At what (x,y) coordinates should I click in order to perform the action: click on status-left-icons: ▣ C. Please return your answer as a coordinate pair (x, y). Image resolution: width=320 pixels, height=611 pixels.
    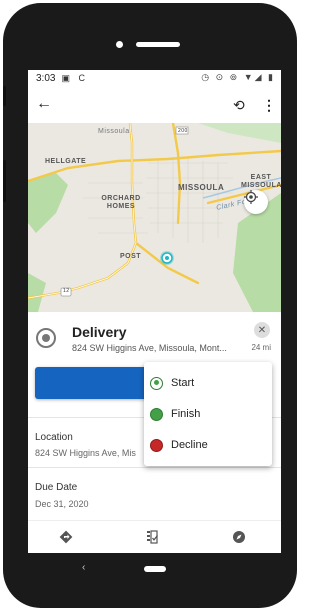
    Looking at the image, I should click on (74, 78).